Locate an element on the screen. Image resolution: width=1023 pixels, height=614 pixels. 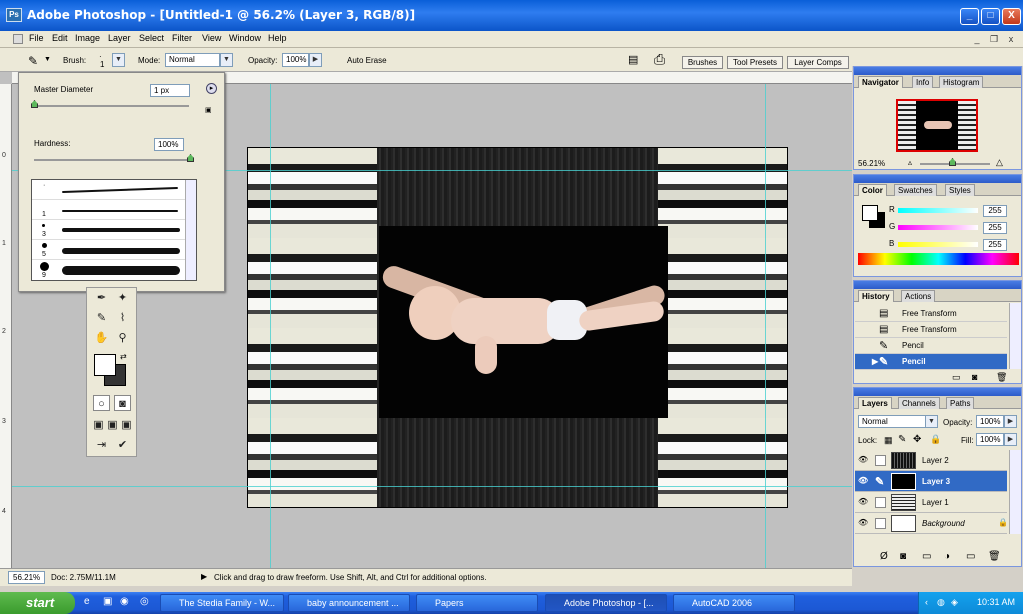
history-scrollbar is located at coordinates (1015, 336).